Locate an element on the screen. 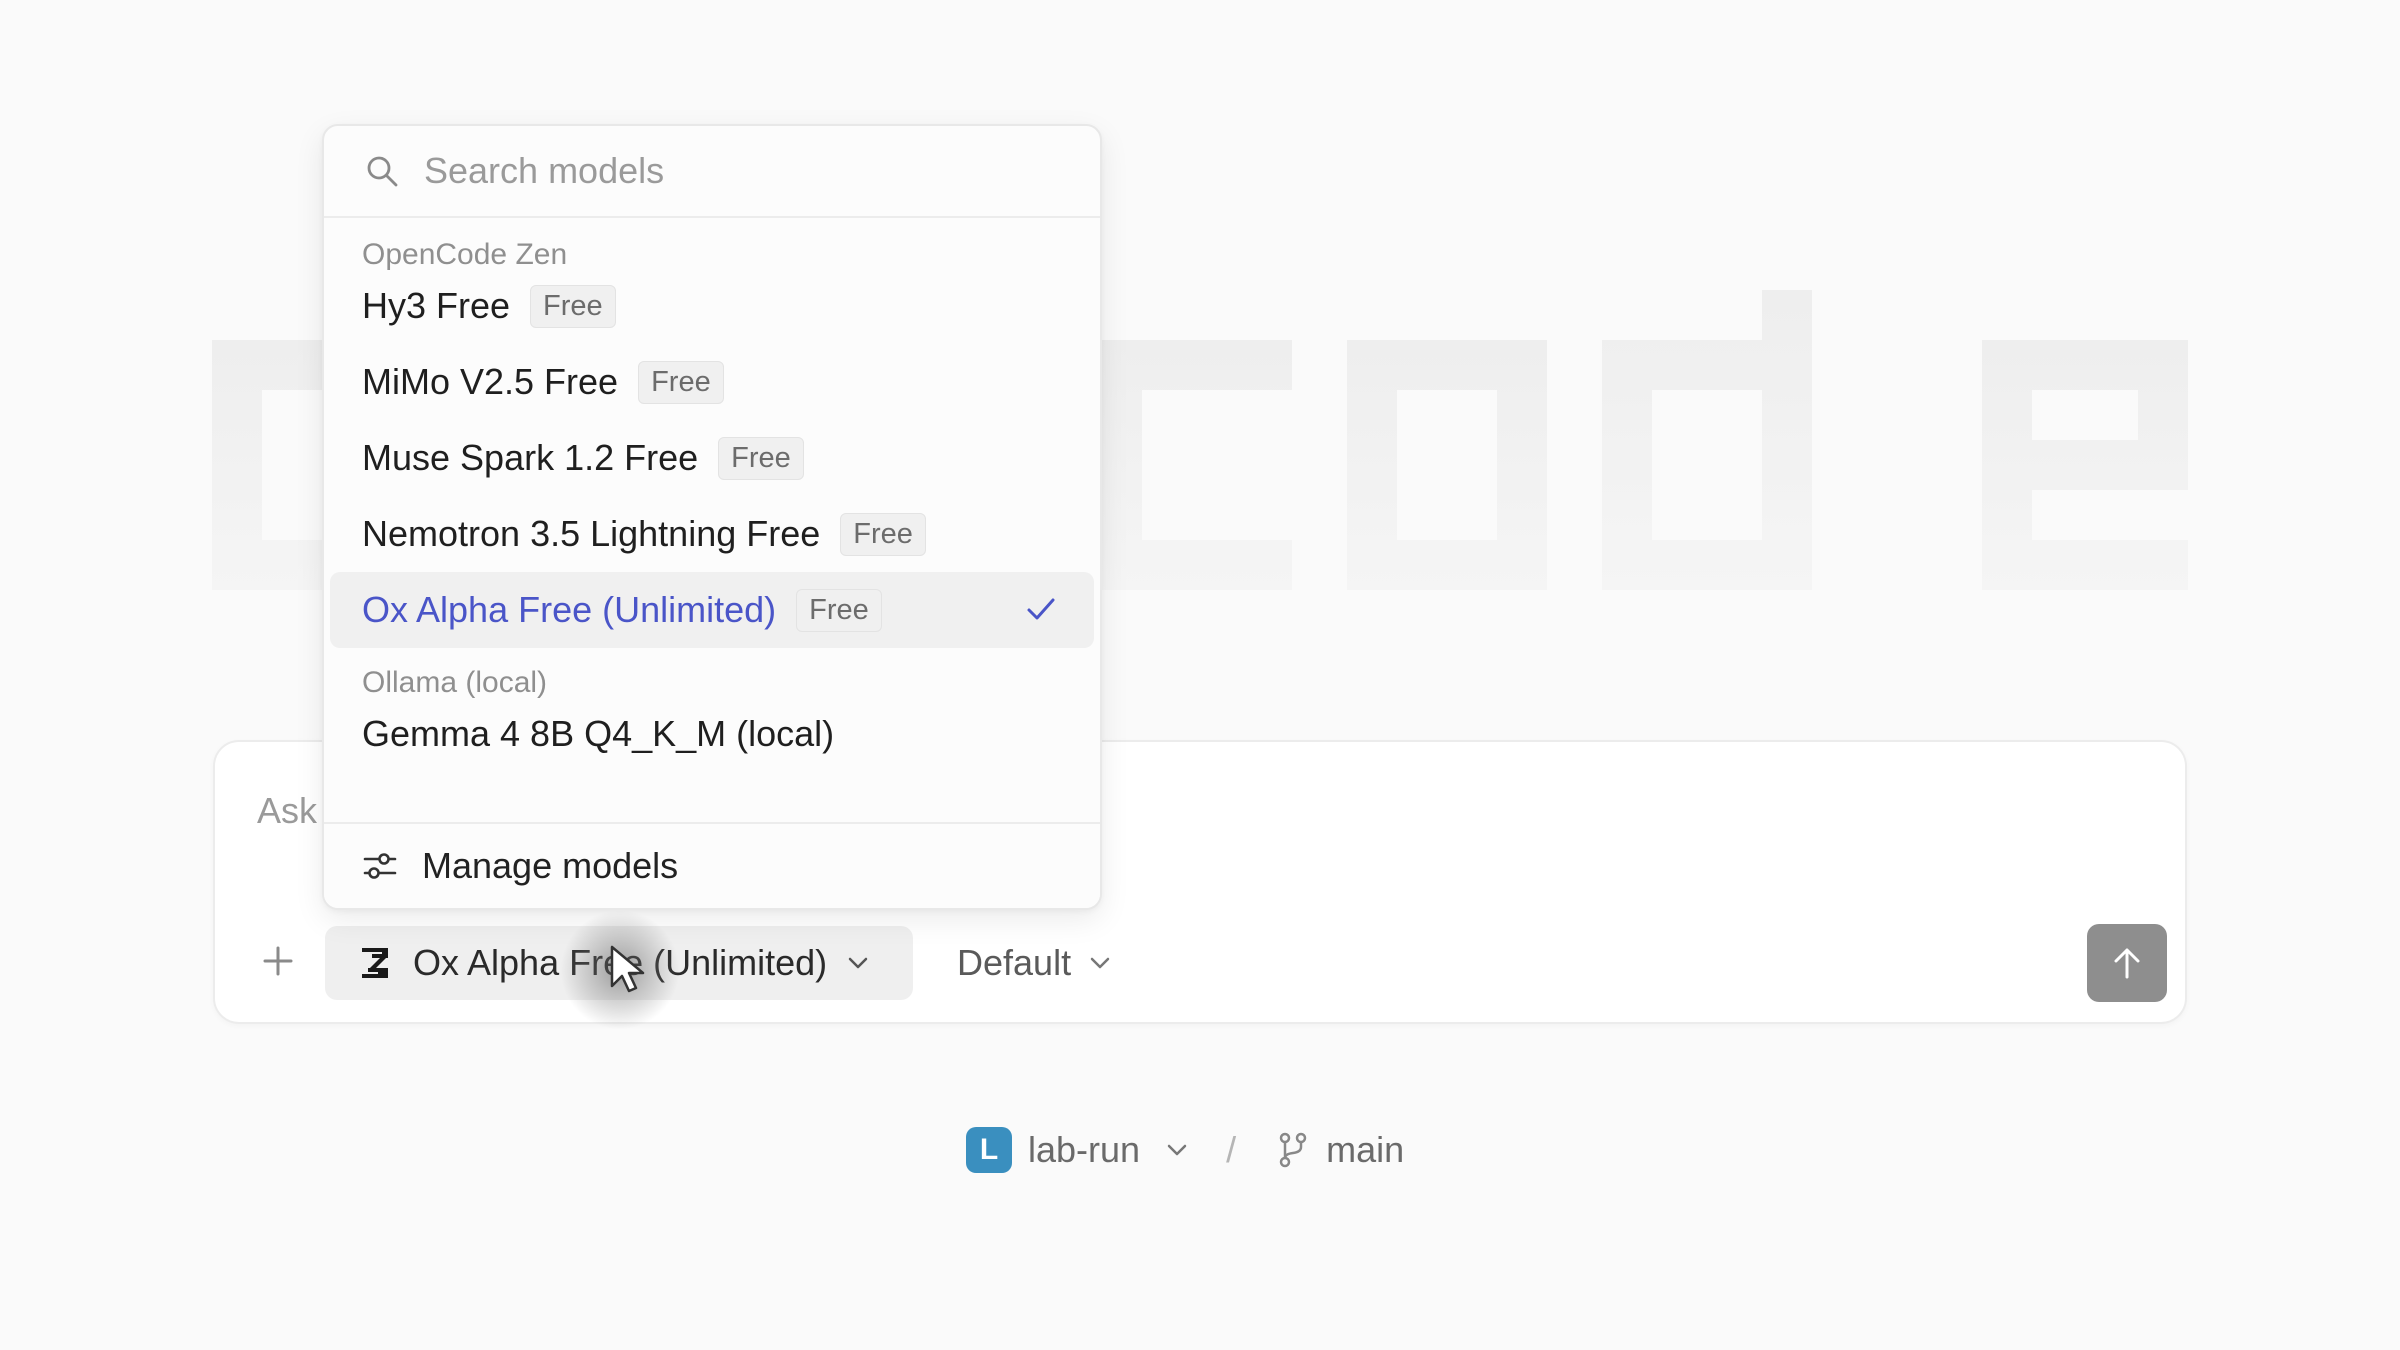 The height and width of the screenshot is (1350, 2400). branch-name: main is located at coordinates (1365, 1150).